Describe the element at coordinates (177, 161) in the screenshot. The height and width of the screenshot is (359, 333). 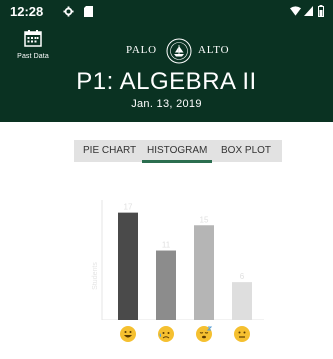
I see `tab-selected-indicator` at that location.